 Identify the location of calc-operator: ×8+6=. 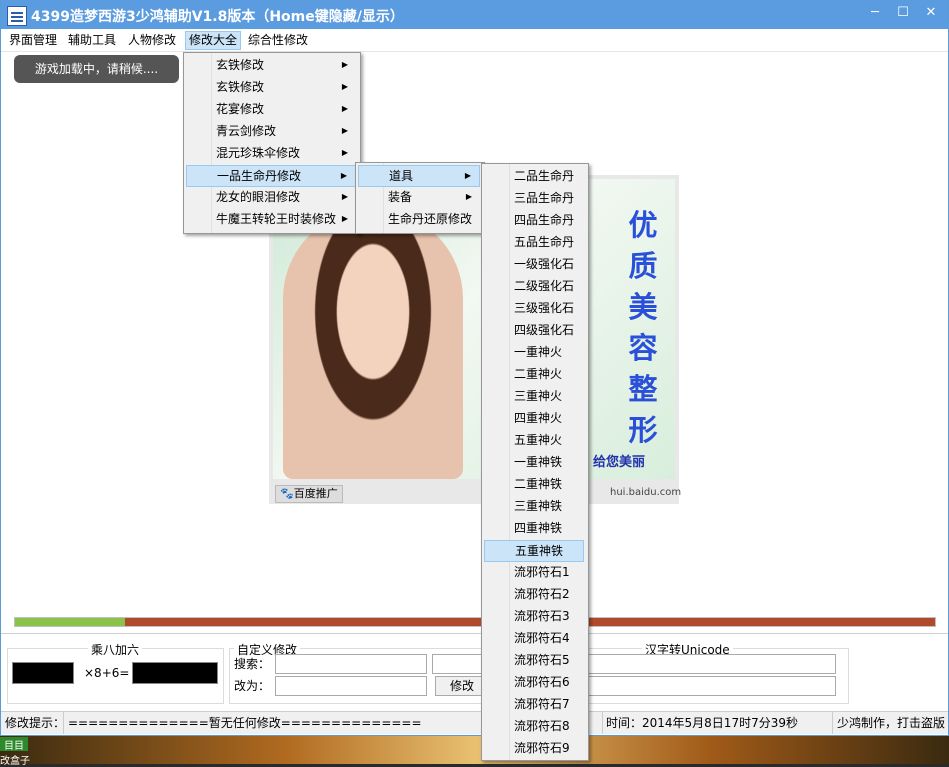
(107, 673).